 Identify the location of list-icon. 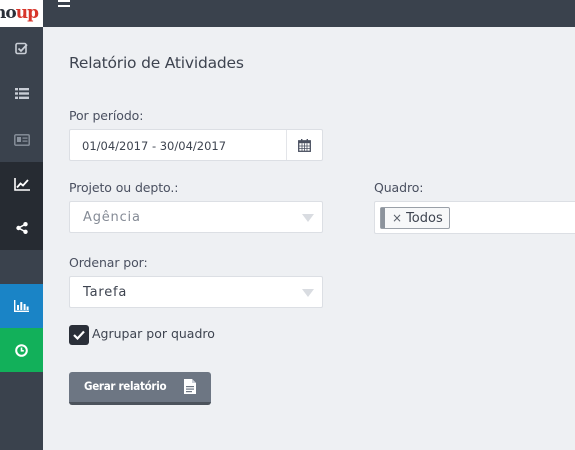
(21, 93).